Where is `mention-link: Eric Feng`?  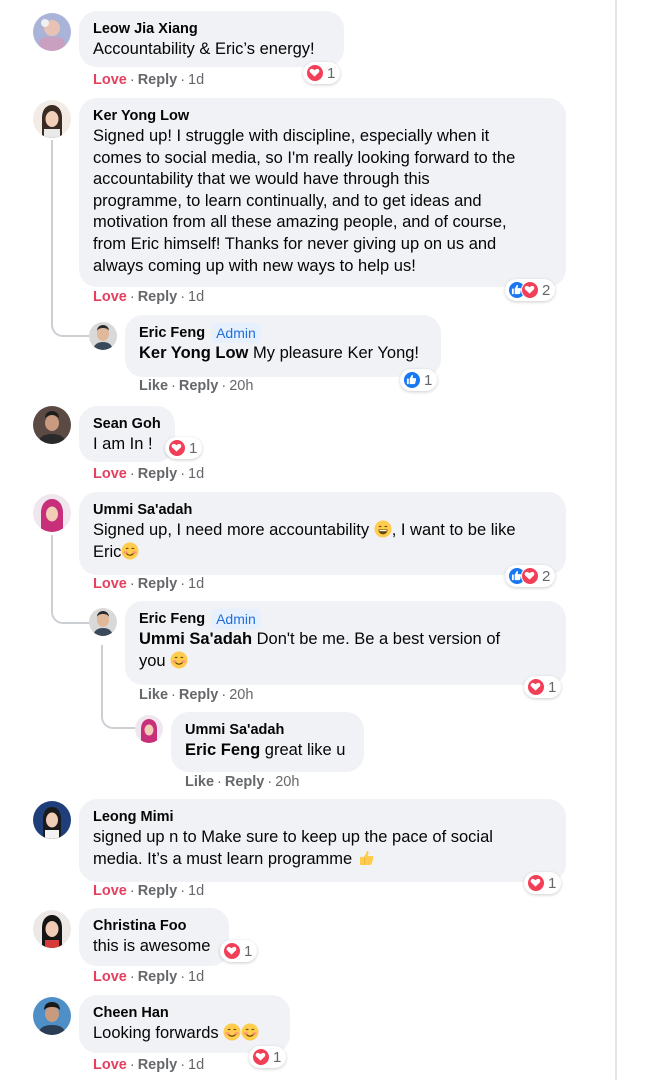 mention-link: Eric Feng is located at coordinates (222, 750).